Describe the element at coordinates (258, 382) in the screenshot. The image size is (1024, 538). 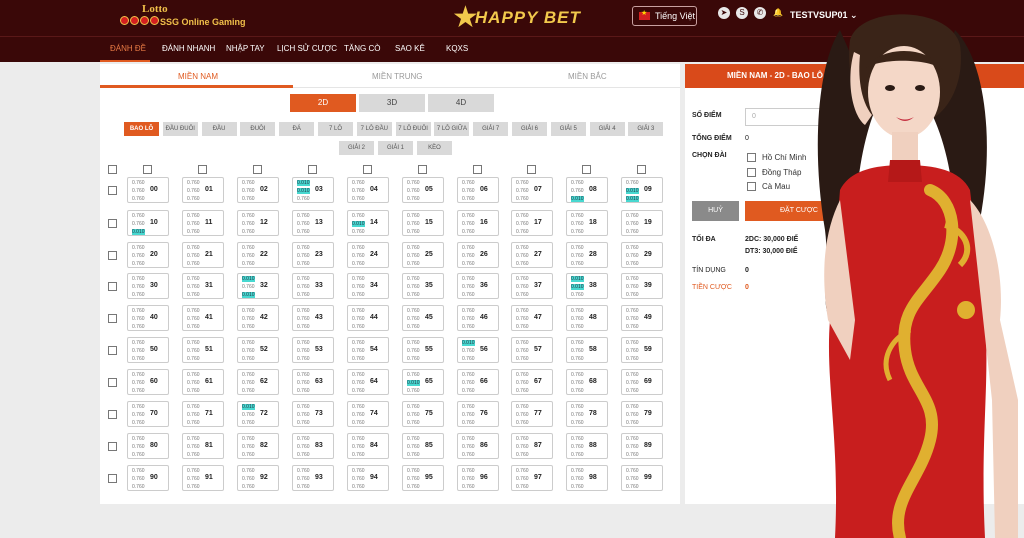
I see `number-cell-62: 0.760 0.760 0.760 62` at that location.